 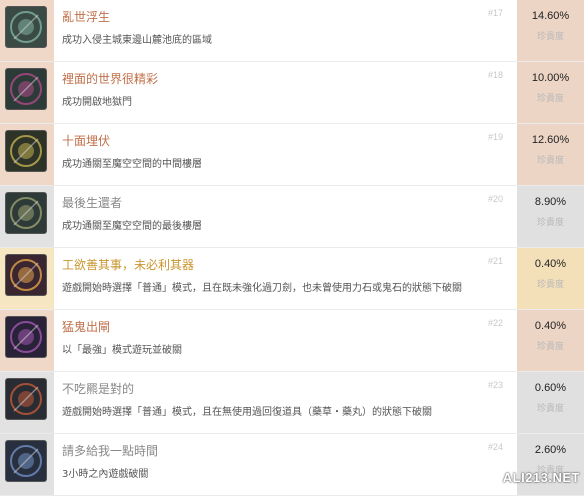 What do you see at coordinates (496, 323) in the screenshot?
I see `achievement-number: #22` at bounding box center [496, 323].